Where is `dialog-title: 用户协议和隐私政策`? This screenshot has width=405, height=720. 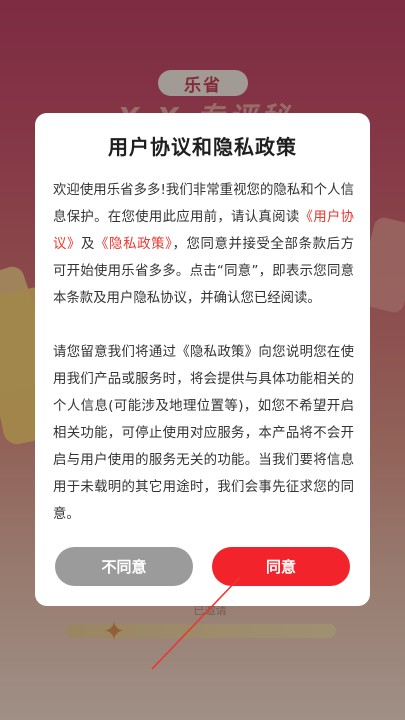 dialog-title: 用户协议和隐私政策 is located at coordinates (202, 147).